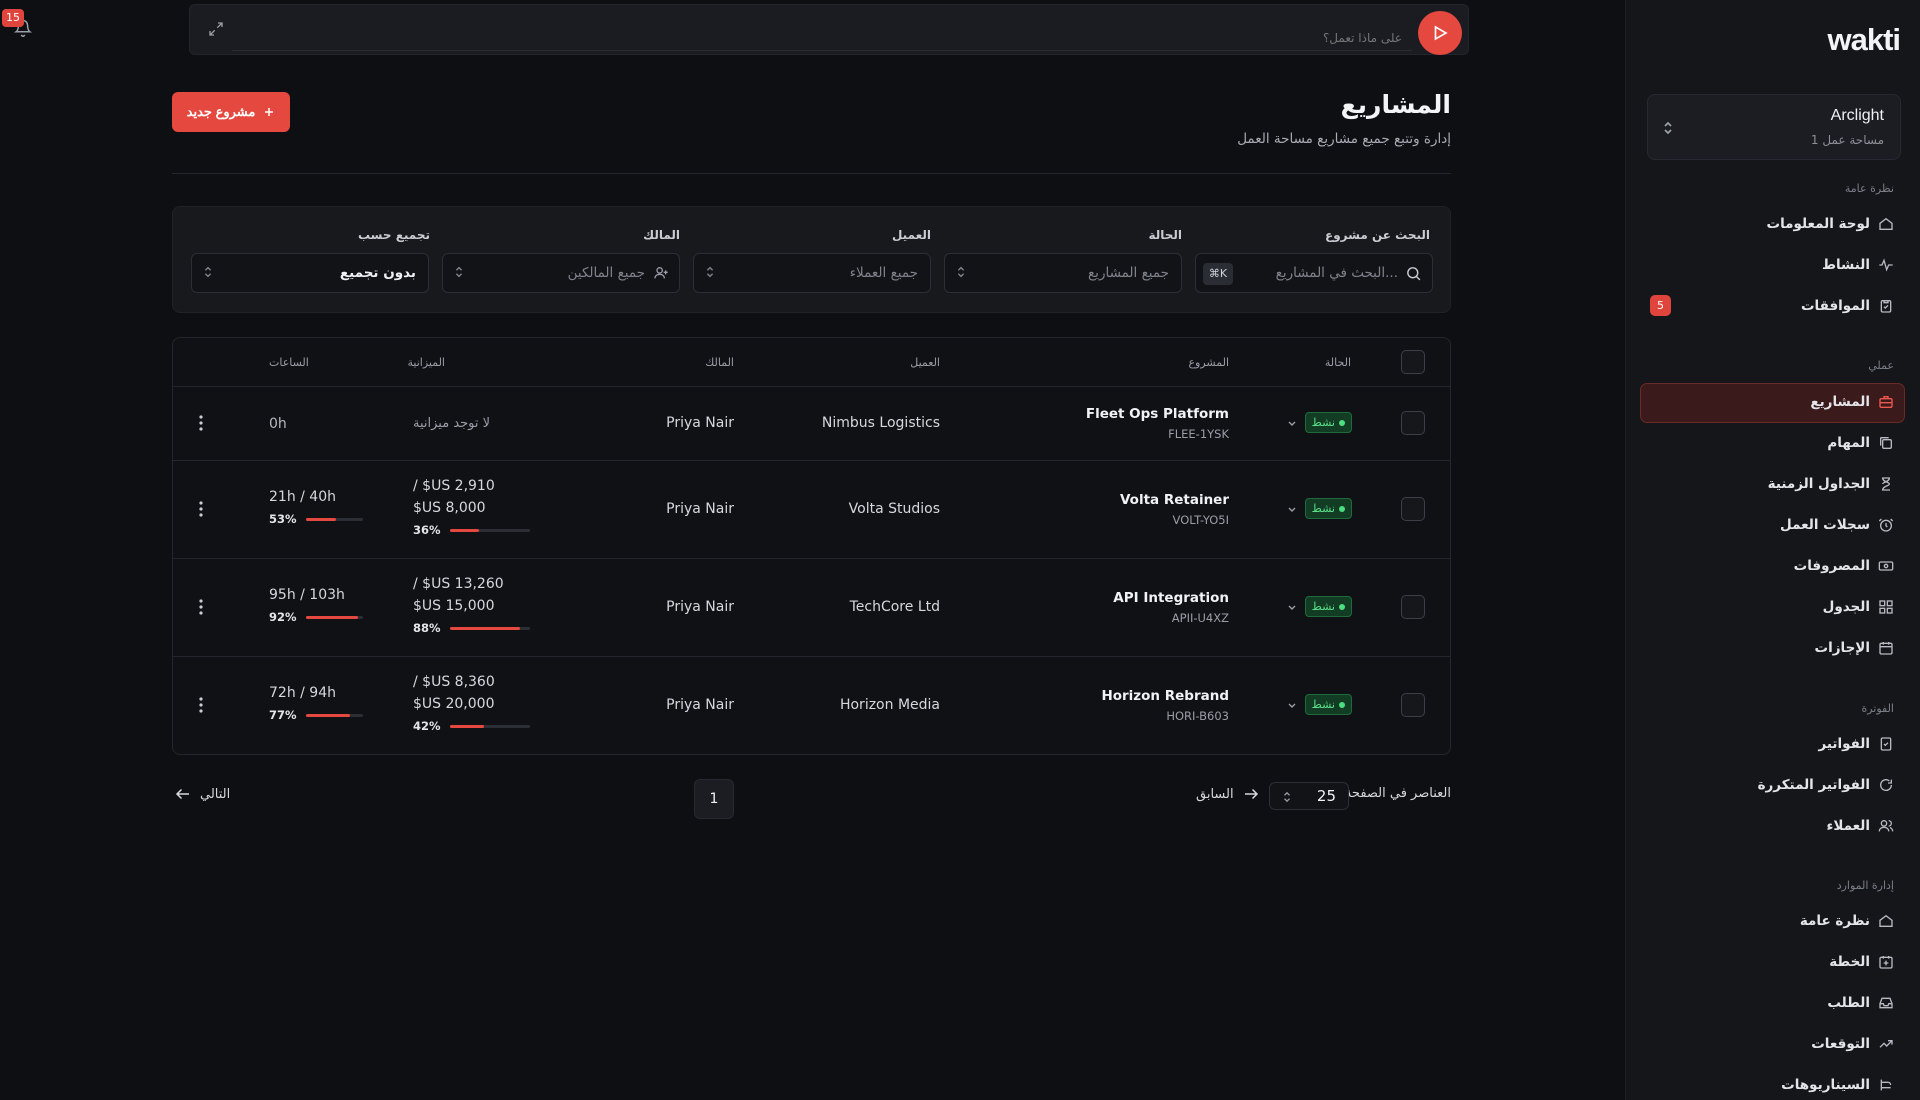 This screenshot has height=1100, width=1920. Describe the element at coordinates (1825, 525) in the screenshot. I see `sidebar-item-label: سجلات العمل` at that location.